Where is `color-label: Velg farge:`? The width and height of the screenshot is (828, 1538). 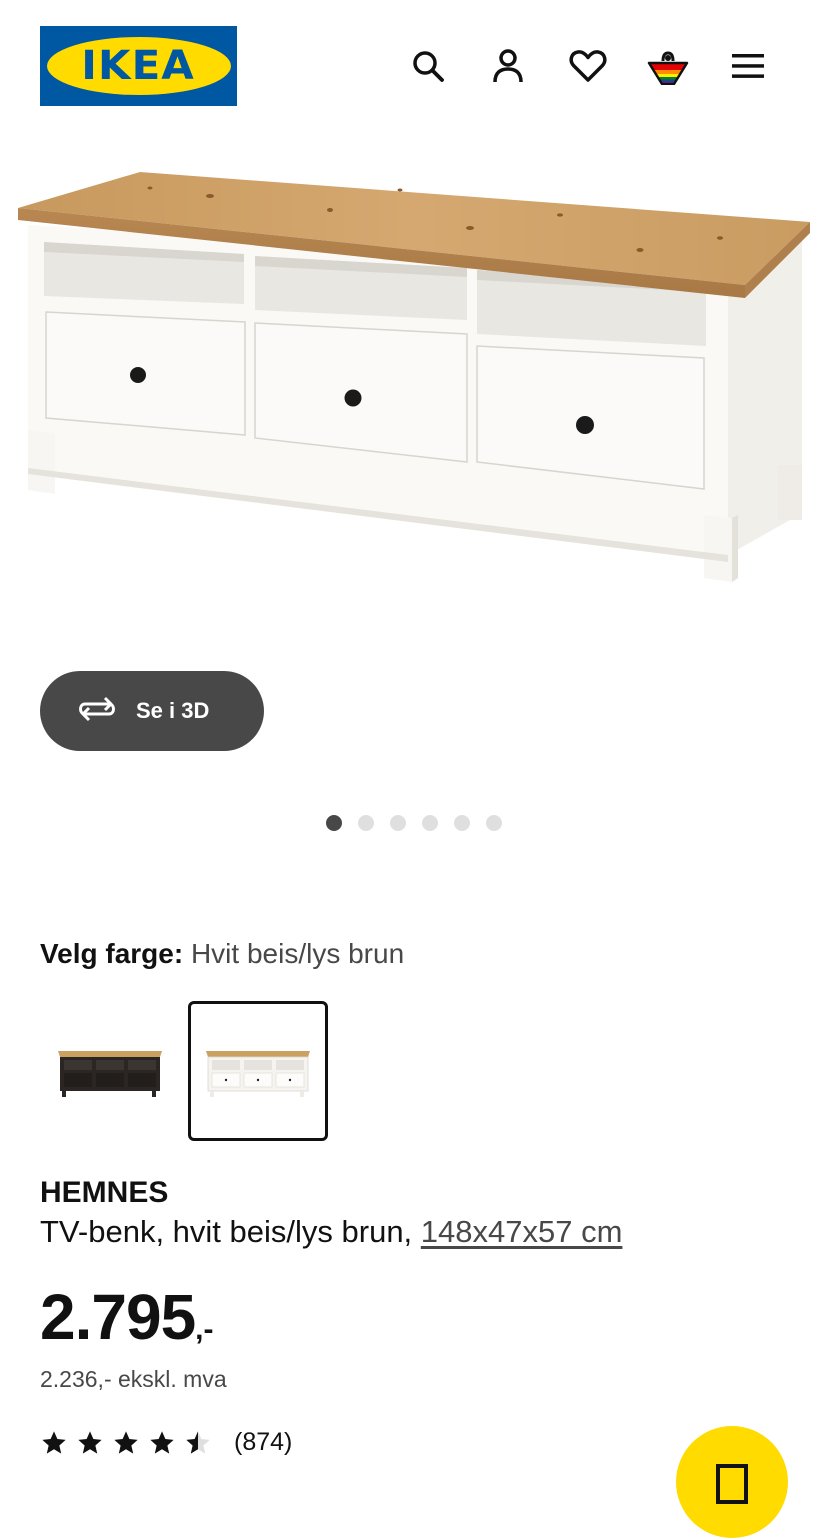 color-label: Velg farge: is located at coordinates (112, 953).